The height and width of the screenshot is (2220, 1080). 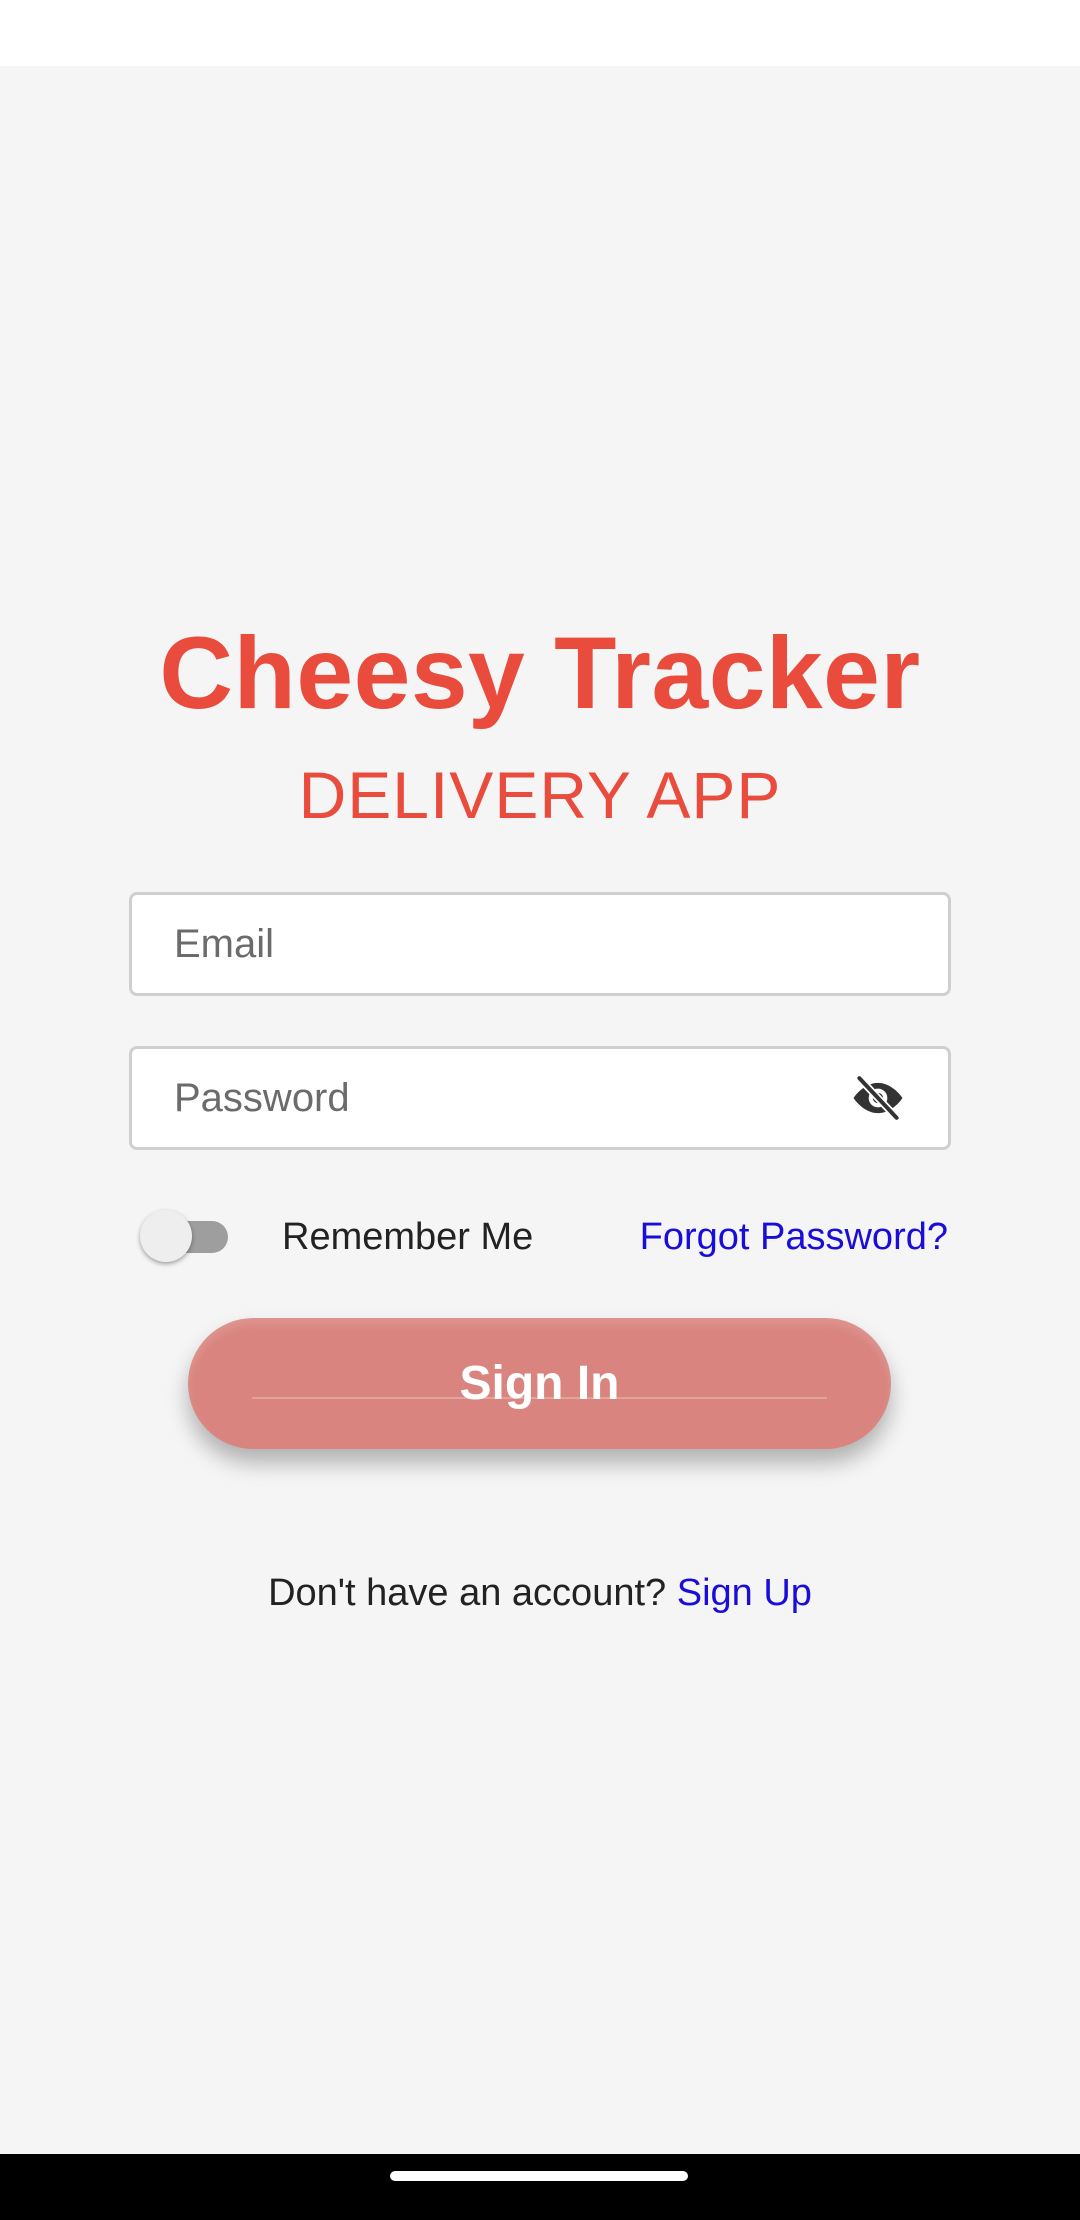 What do you see at coordinates (540, 673) in the screenshot?
I see `app-title: Cheesy Tracker` at bounding box center [540, 673].